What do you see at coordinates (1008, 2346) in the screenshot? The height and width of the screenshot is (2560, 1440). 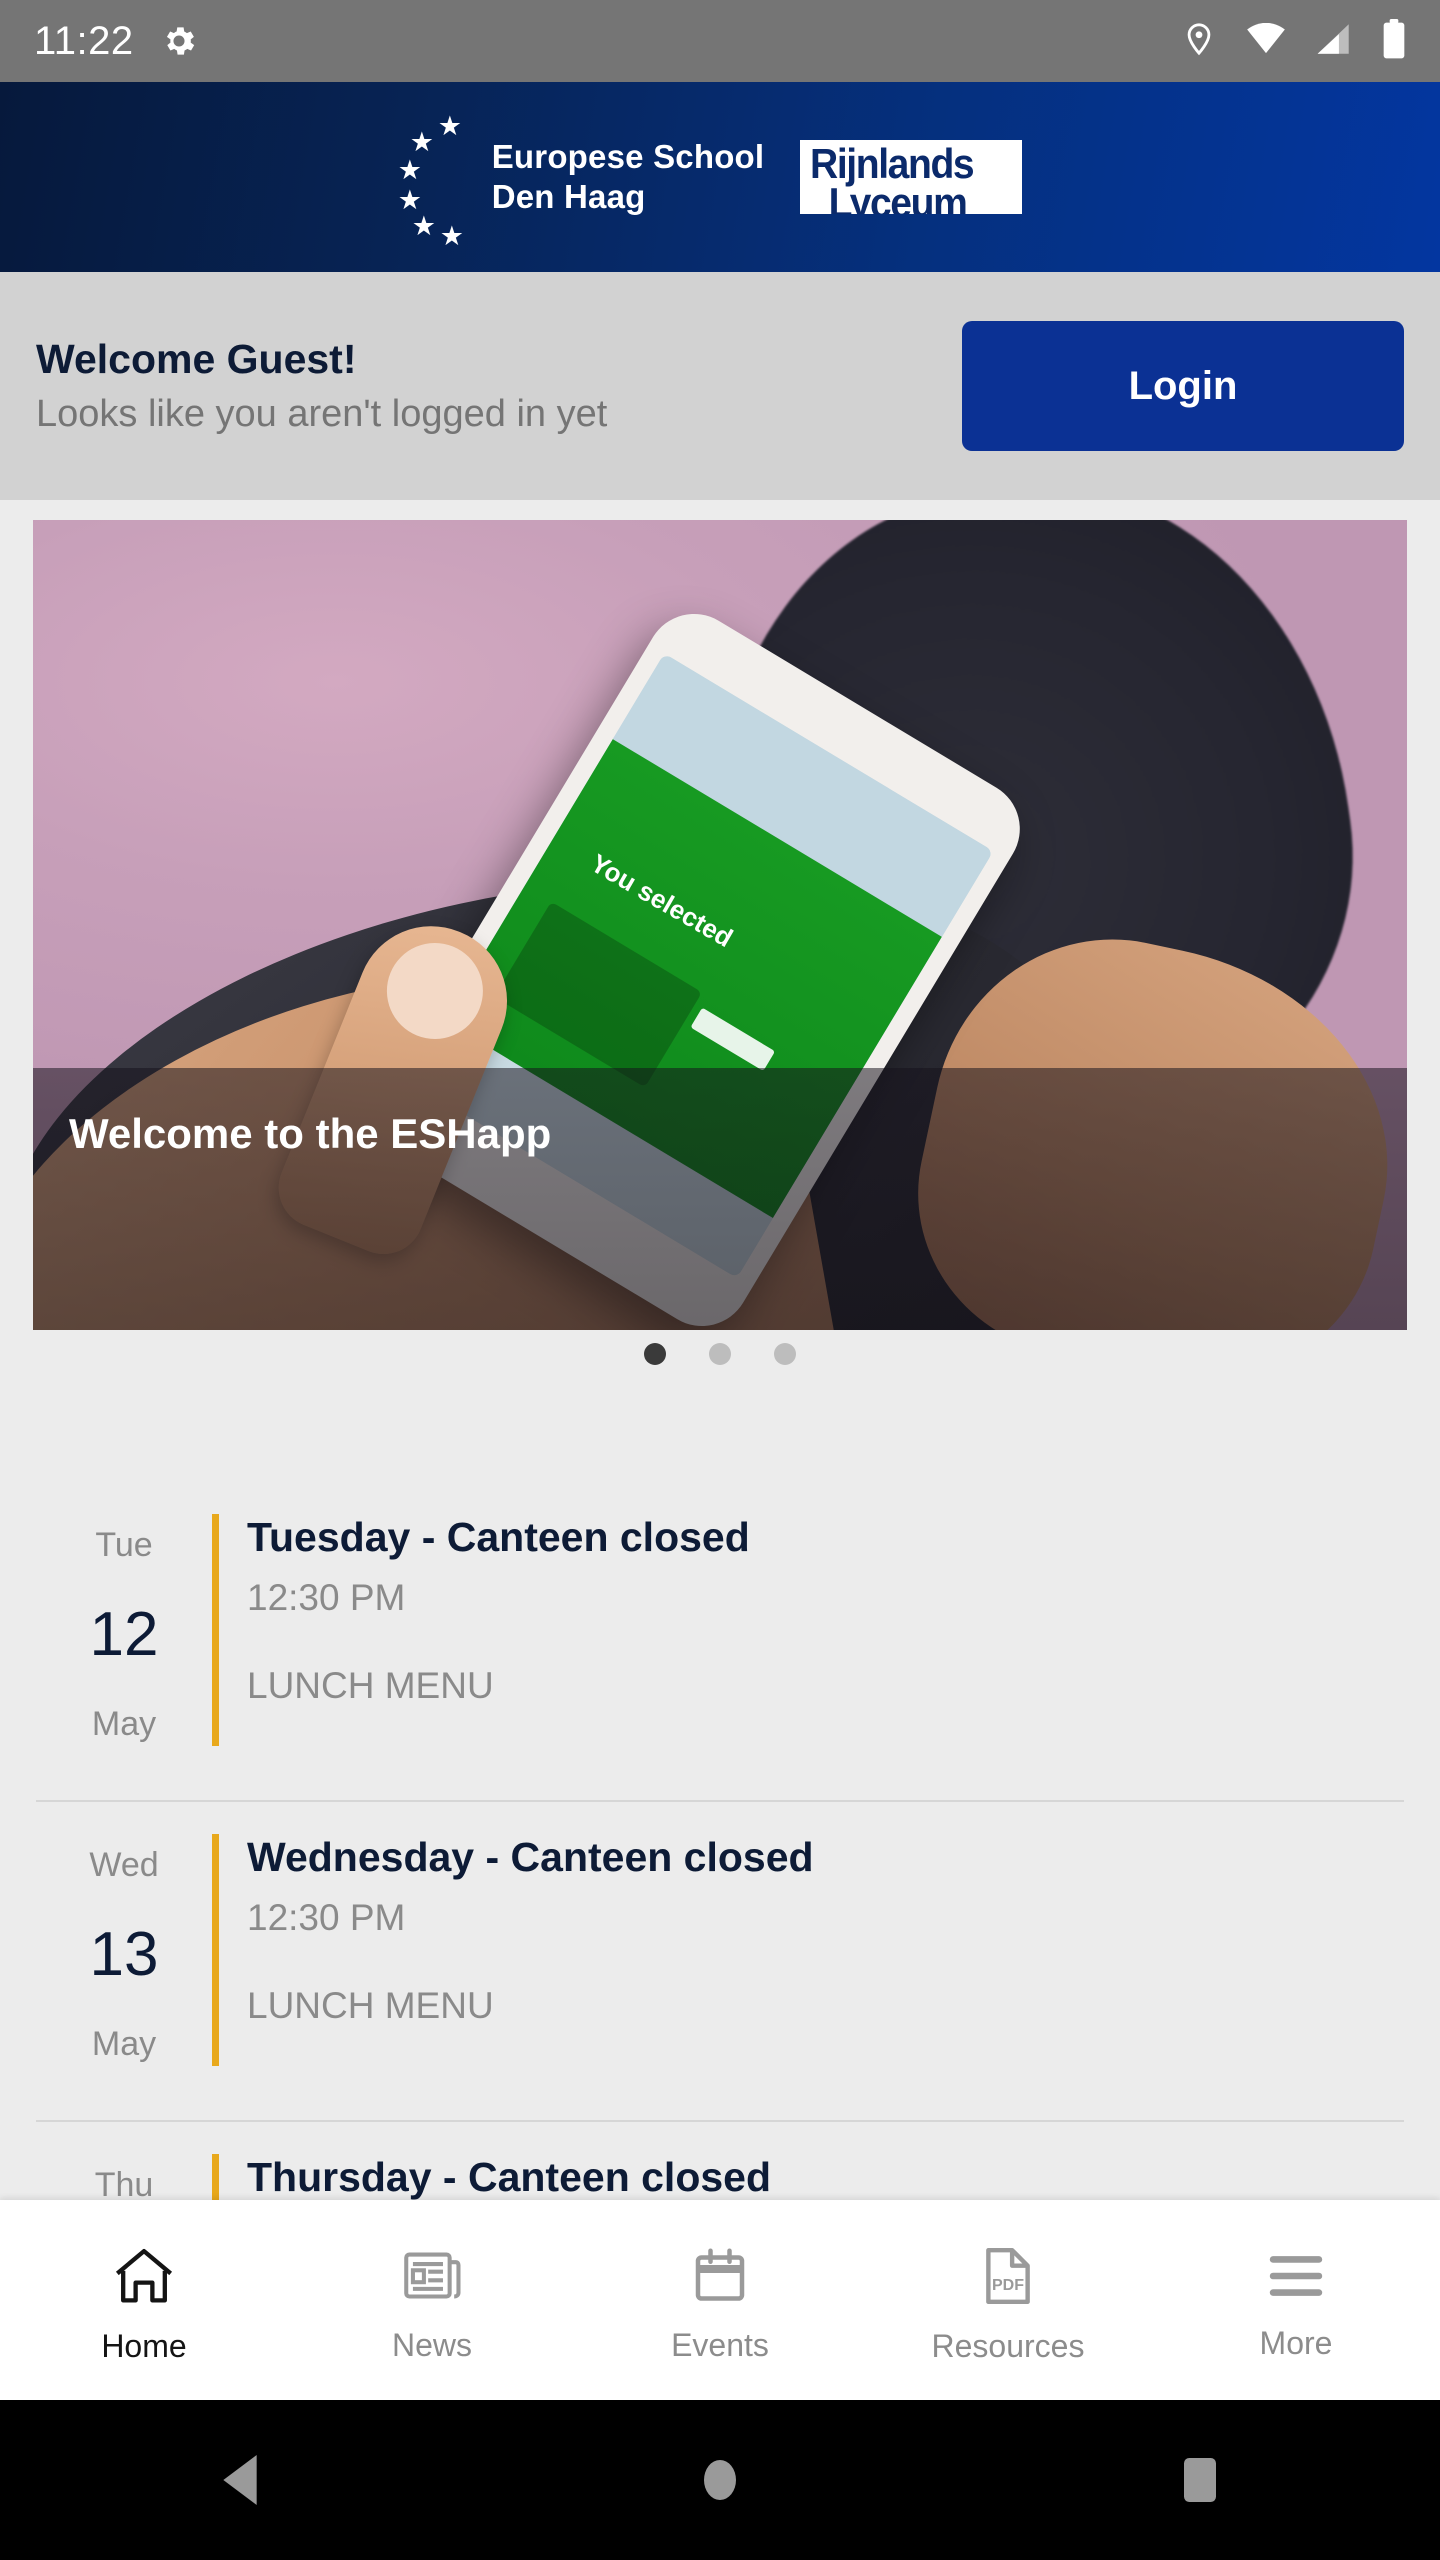 I see `nav-label-resources: Resources` at bounding box center [1008, 2346].